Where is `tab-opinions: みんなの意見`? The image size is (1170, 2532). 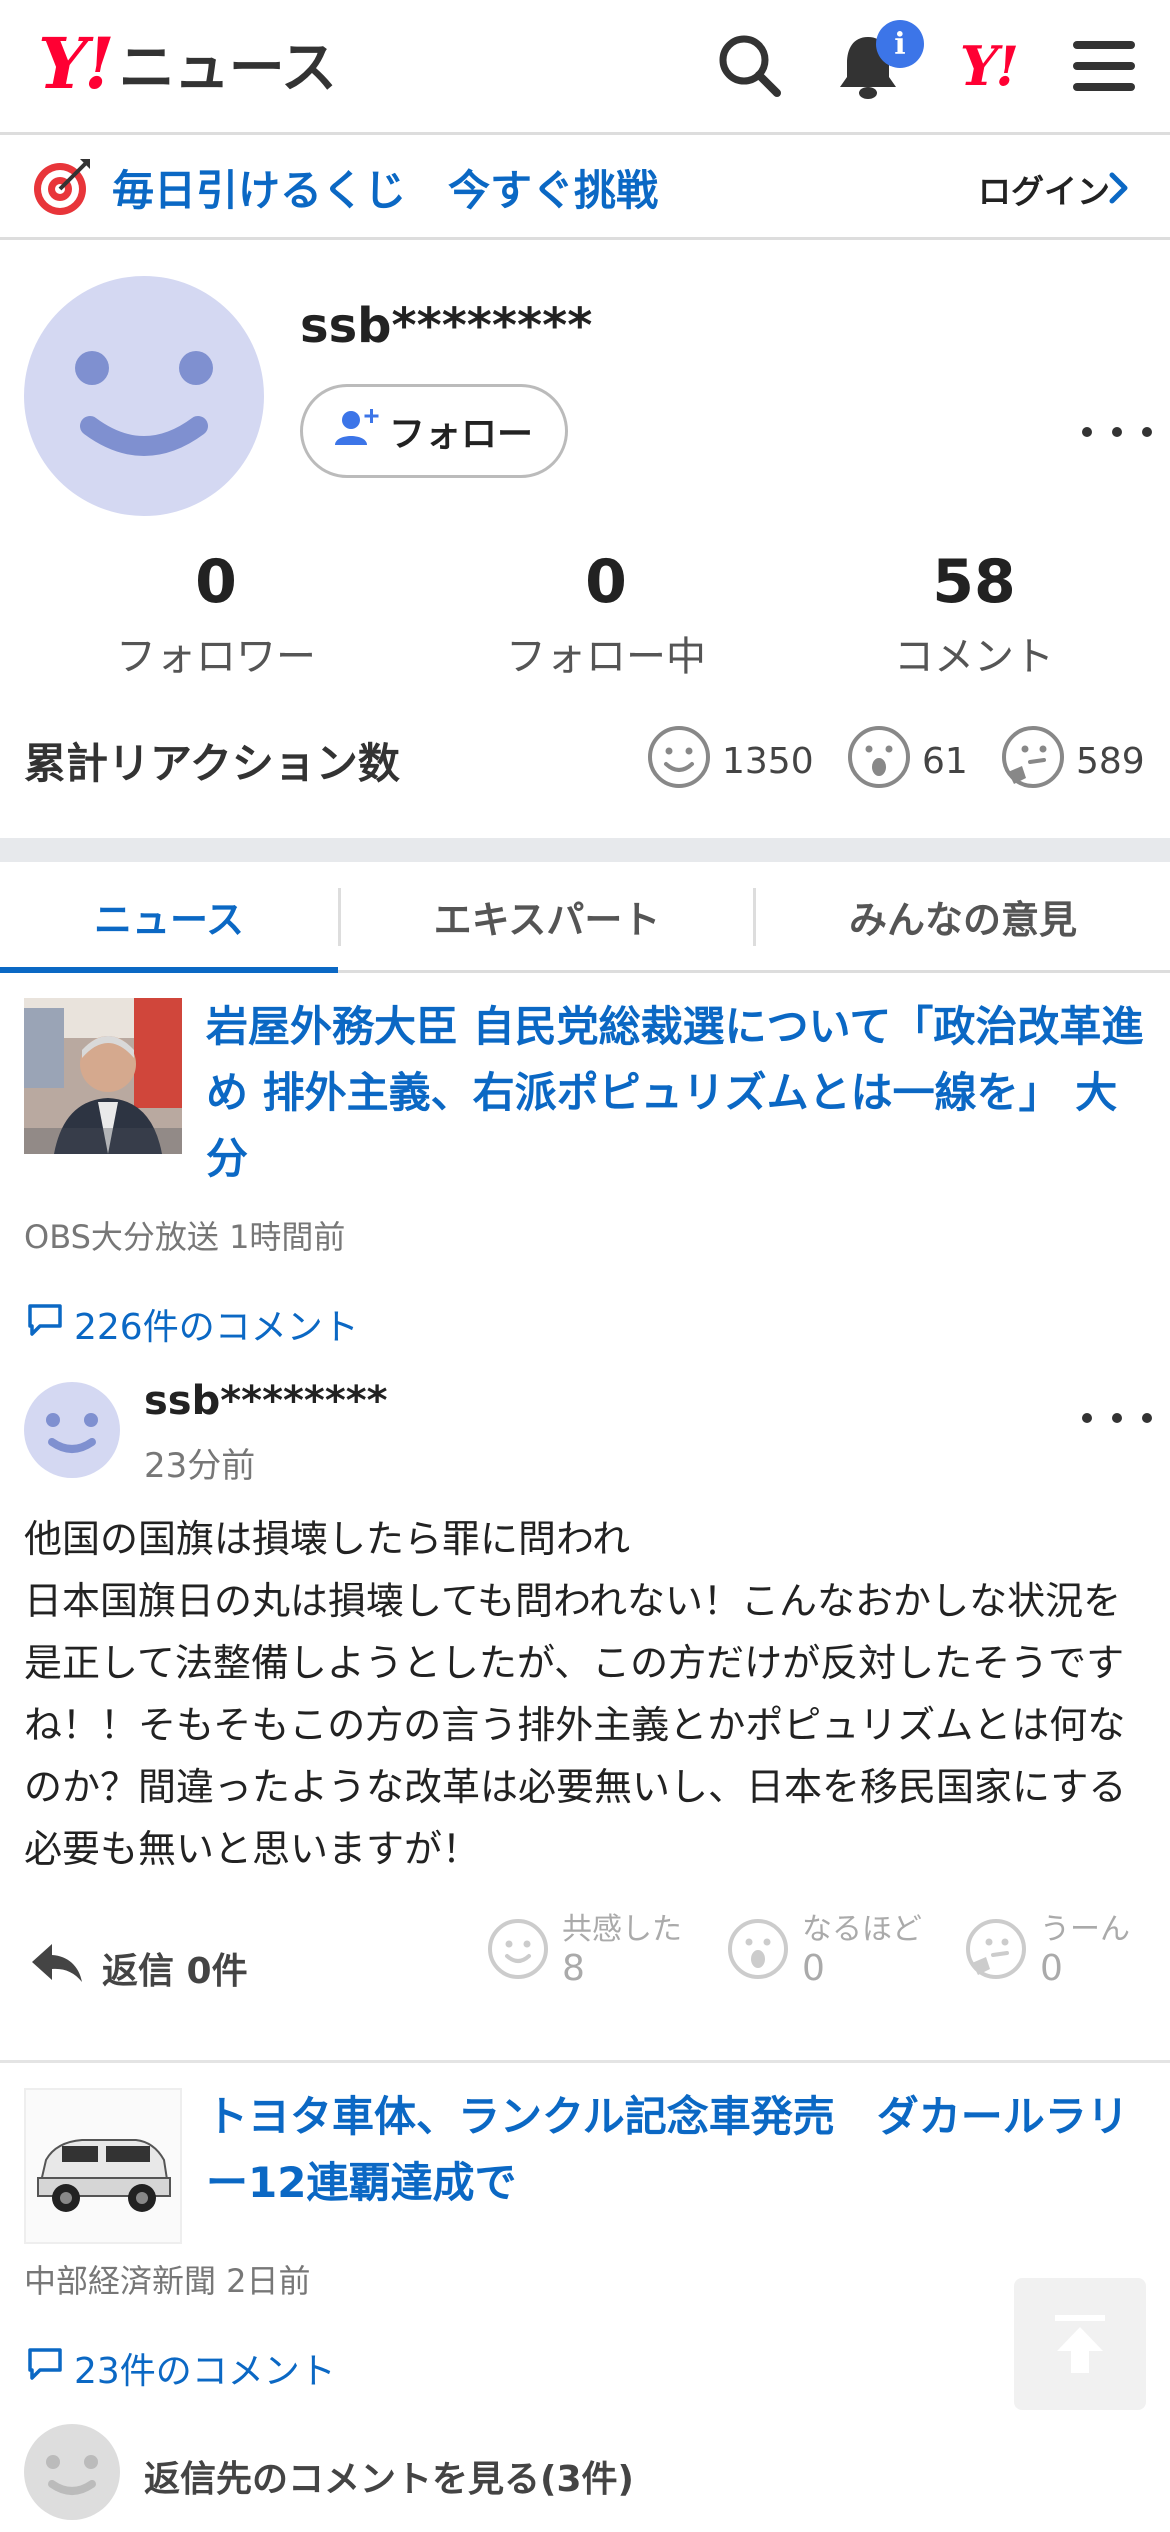 tab-opinions: みんなの意見 is located at coordinates (963, 916).